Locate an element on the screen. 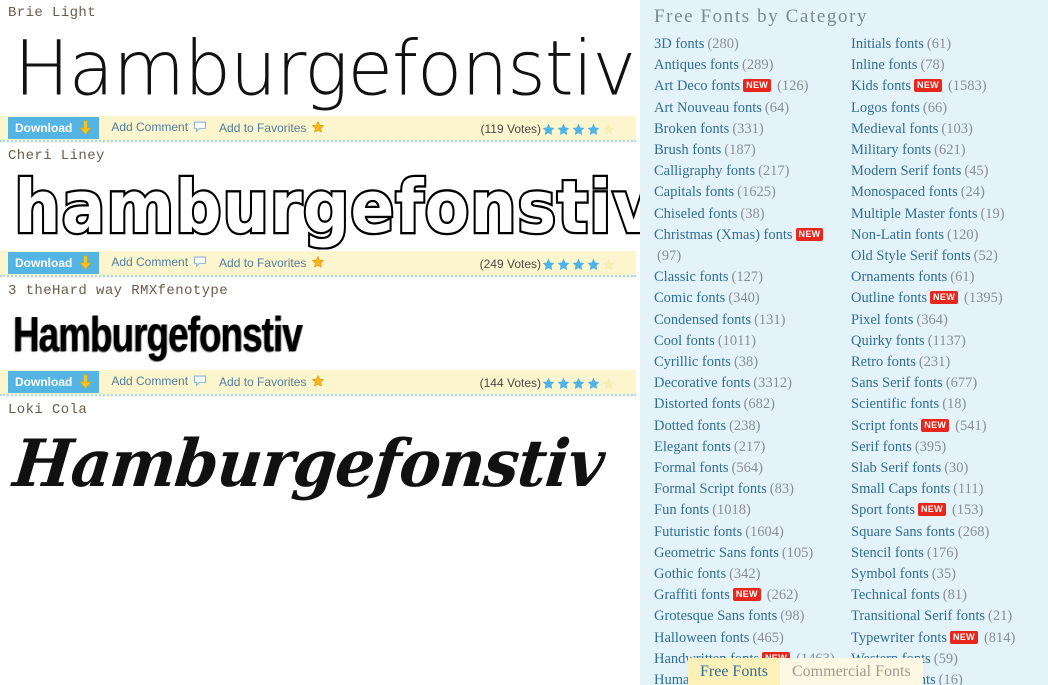  category-count: (231) is located at coordinates (934, 362).